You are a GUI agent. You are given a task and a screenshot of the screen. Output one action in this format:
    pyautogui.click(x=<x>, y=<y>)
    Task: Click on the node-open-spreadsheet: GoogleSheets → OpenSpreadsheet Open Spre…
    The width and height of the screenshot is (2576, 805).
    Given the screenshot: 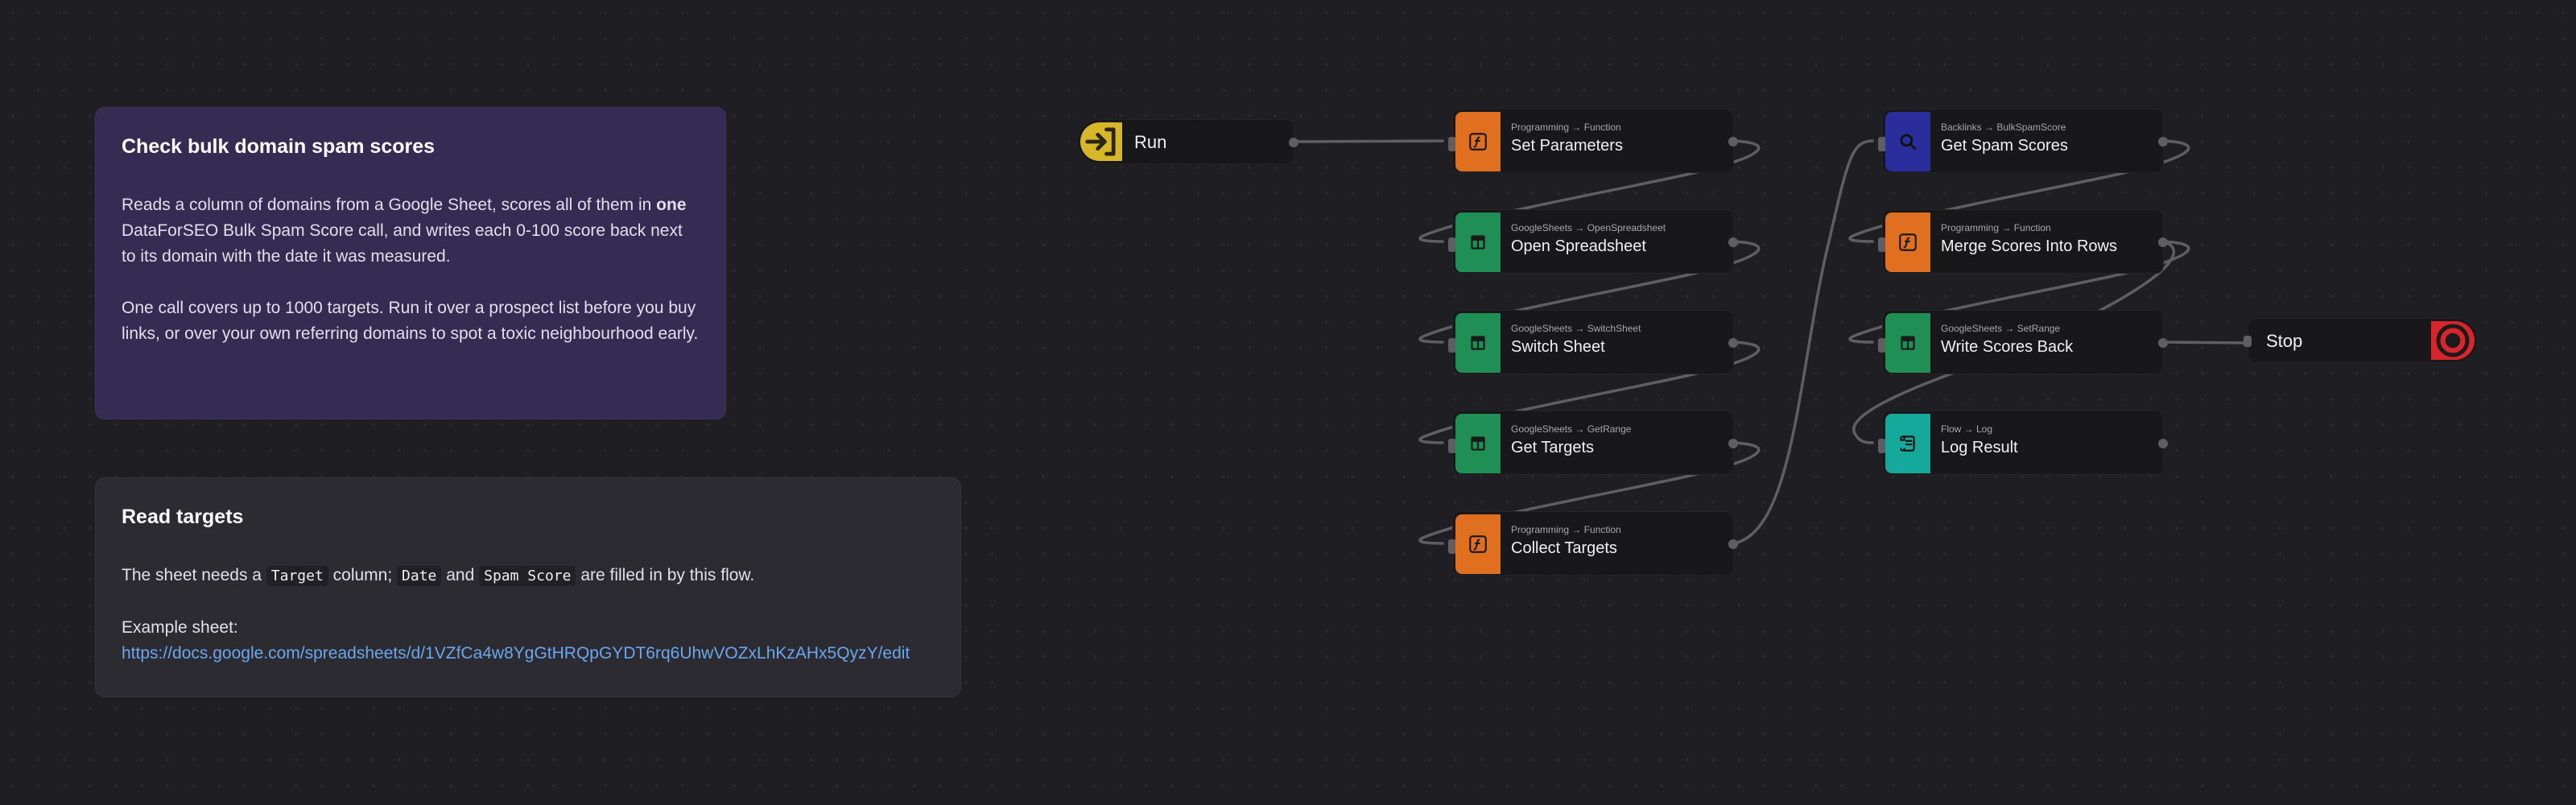 What is the action you would take?
    pyautogui.click(x=1593, y=242)
    